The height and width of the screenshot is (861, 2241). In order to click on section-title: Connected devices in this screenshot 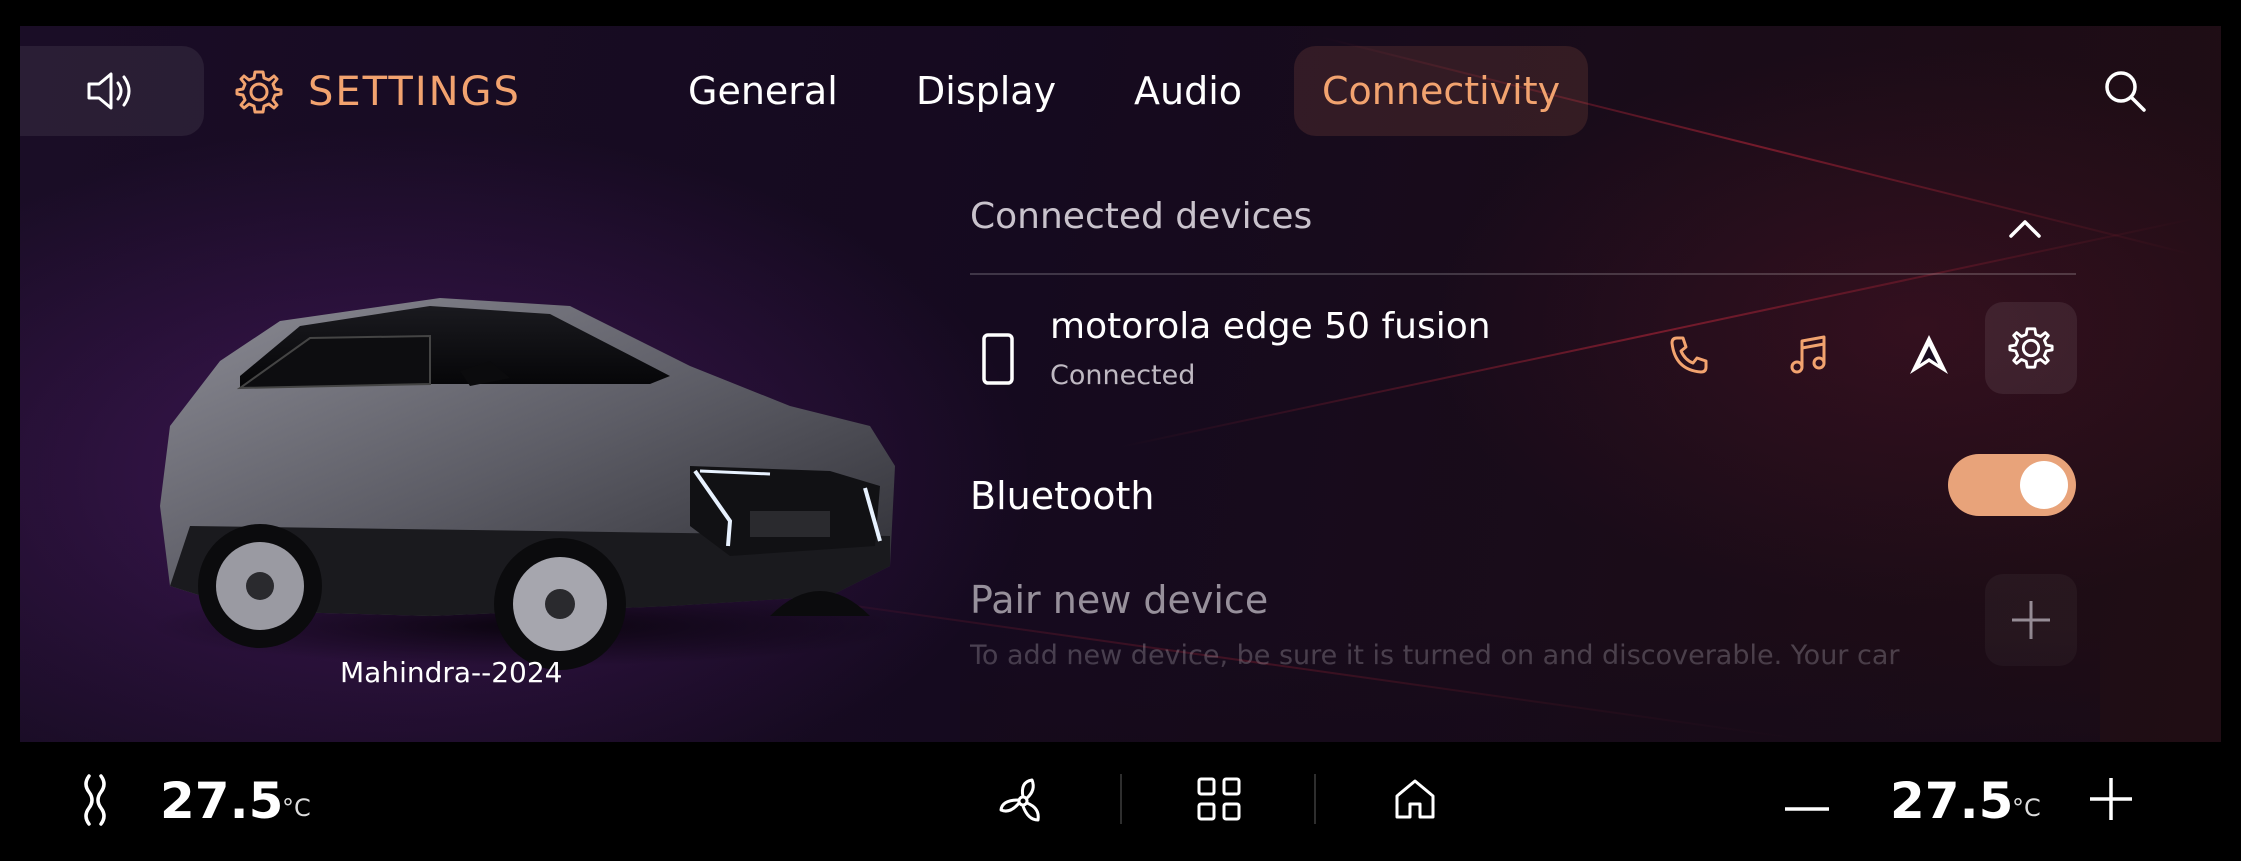, I will do `click(1141, 216)`.